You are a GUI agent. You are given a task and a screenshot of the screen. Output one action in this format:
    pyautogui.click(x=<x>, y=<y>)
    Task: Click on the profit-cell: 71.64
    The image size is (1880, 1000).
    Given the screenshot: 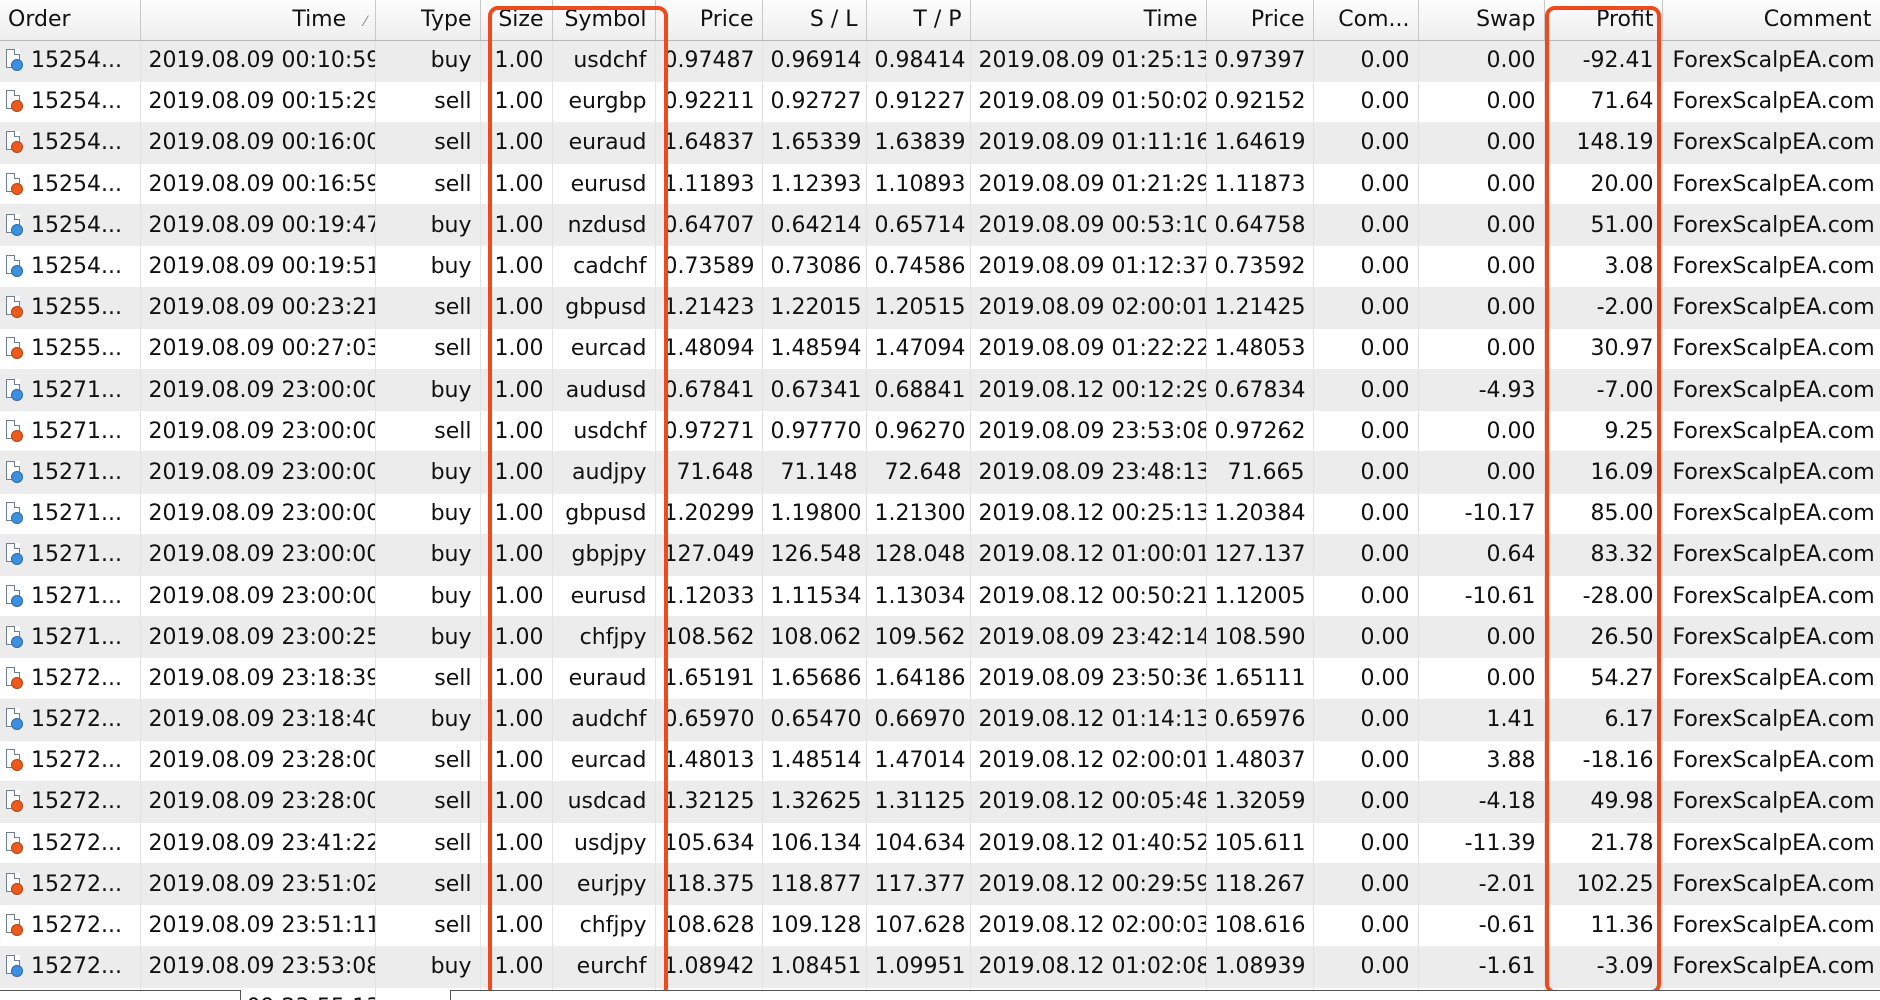 What is the action you would take?
    pyautogui.click(x=1603, y=102)
    